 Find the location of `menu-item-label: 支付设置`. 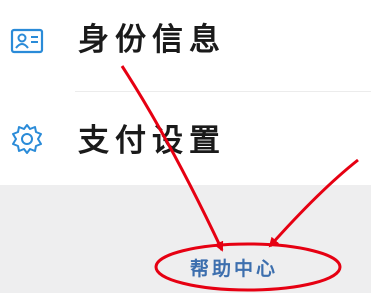

menu-item-label: 支付设置 is located at coordinates (152, 141).